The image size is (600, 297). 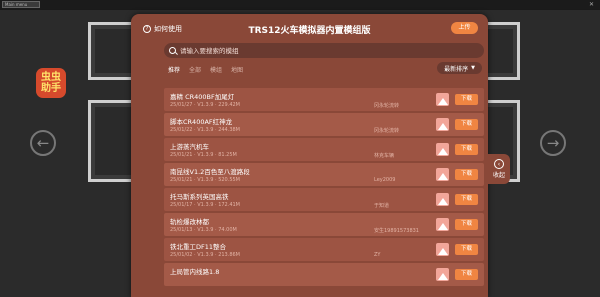 I want to click on mod-meta: 25/01/22 · V1.3.9 · 244.38M, so click(x=205, y=130).